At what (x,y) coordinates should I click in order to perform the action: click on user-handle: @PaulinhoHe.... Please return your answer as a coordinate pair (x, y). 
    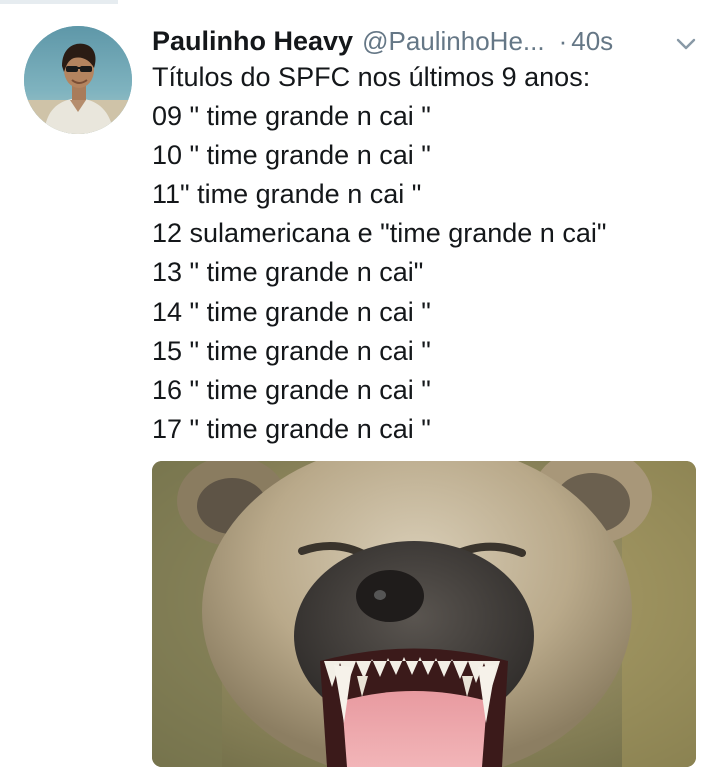
    Looking at the image, I should click on (453, 41).